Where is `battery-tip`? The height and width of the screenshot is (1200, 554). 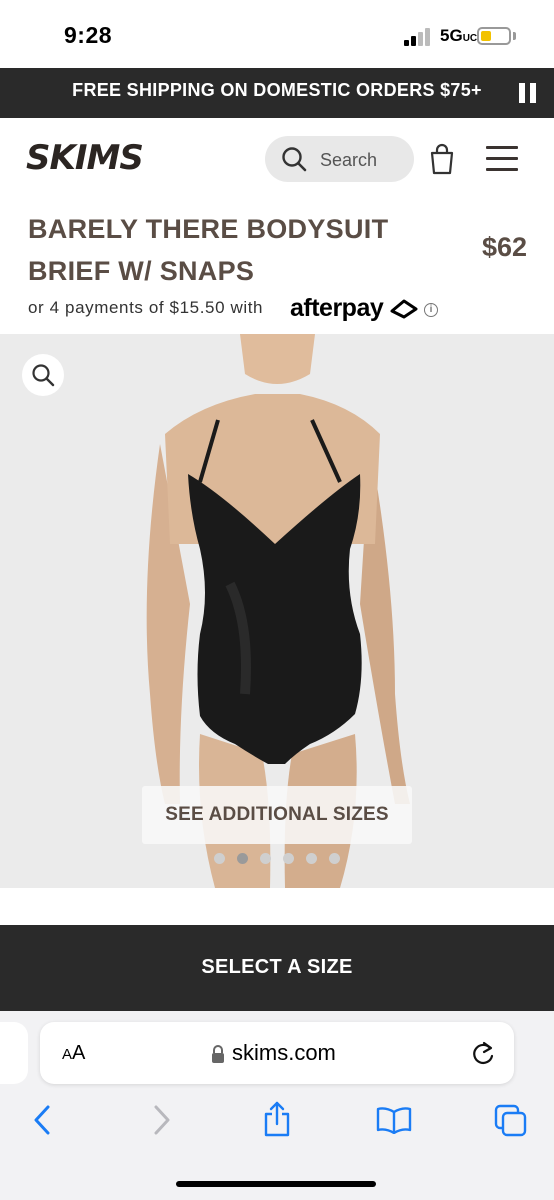
battery-tip is located at coordinates (514, 36).